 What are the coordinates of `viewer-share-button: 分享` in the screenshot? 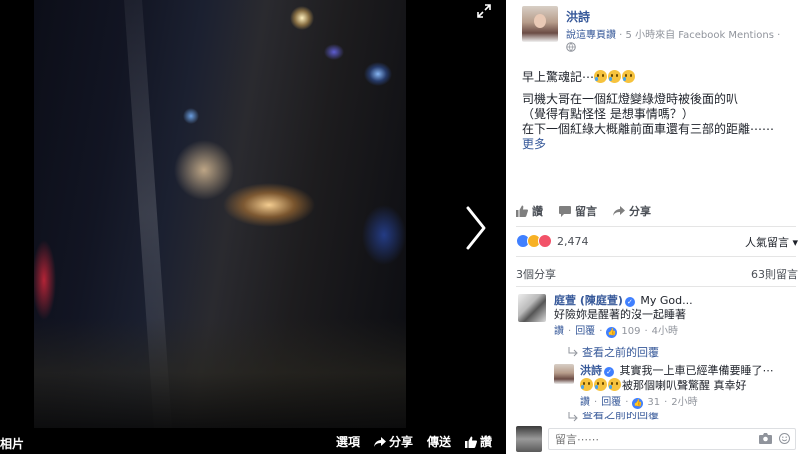 It's located at (393, 441).